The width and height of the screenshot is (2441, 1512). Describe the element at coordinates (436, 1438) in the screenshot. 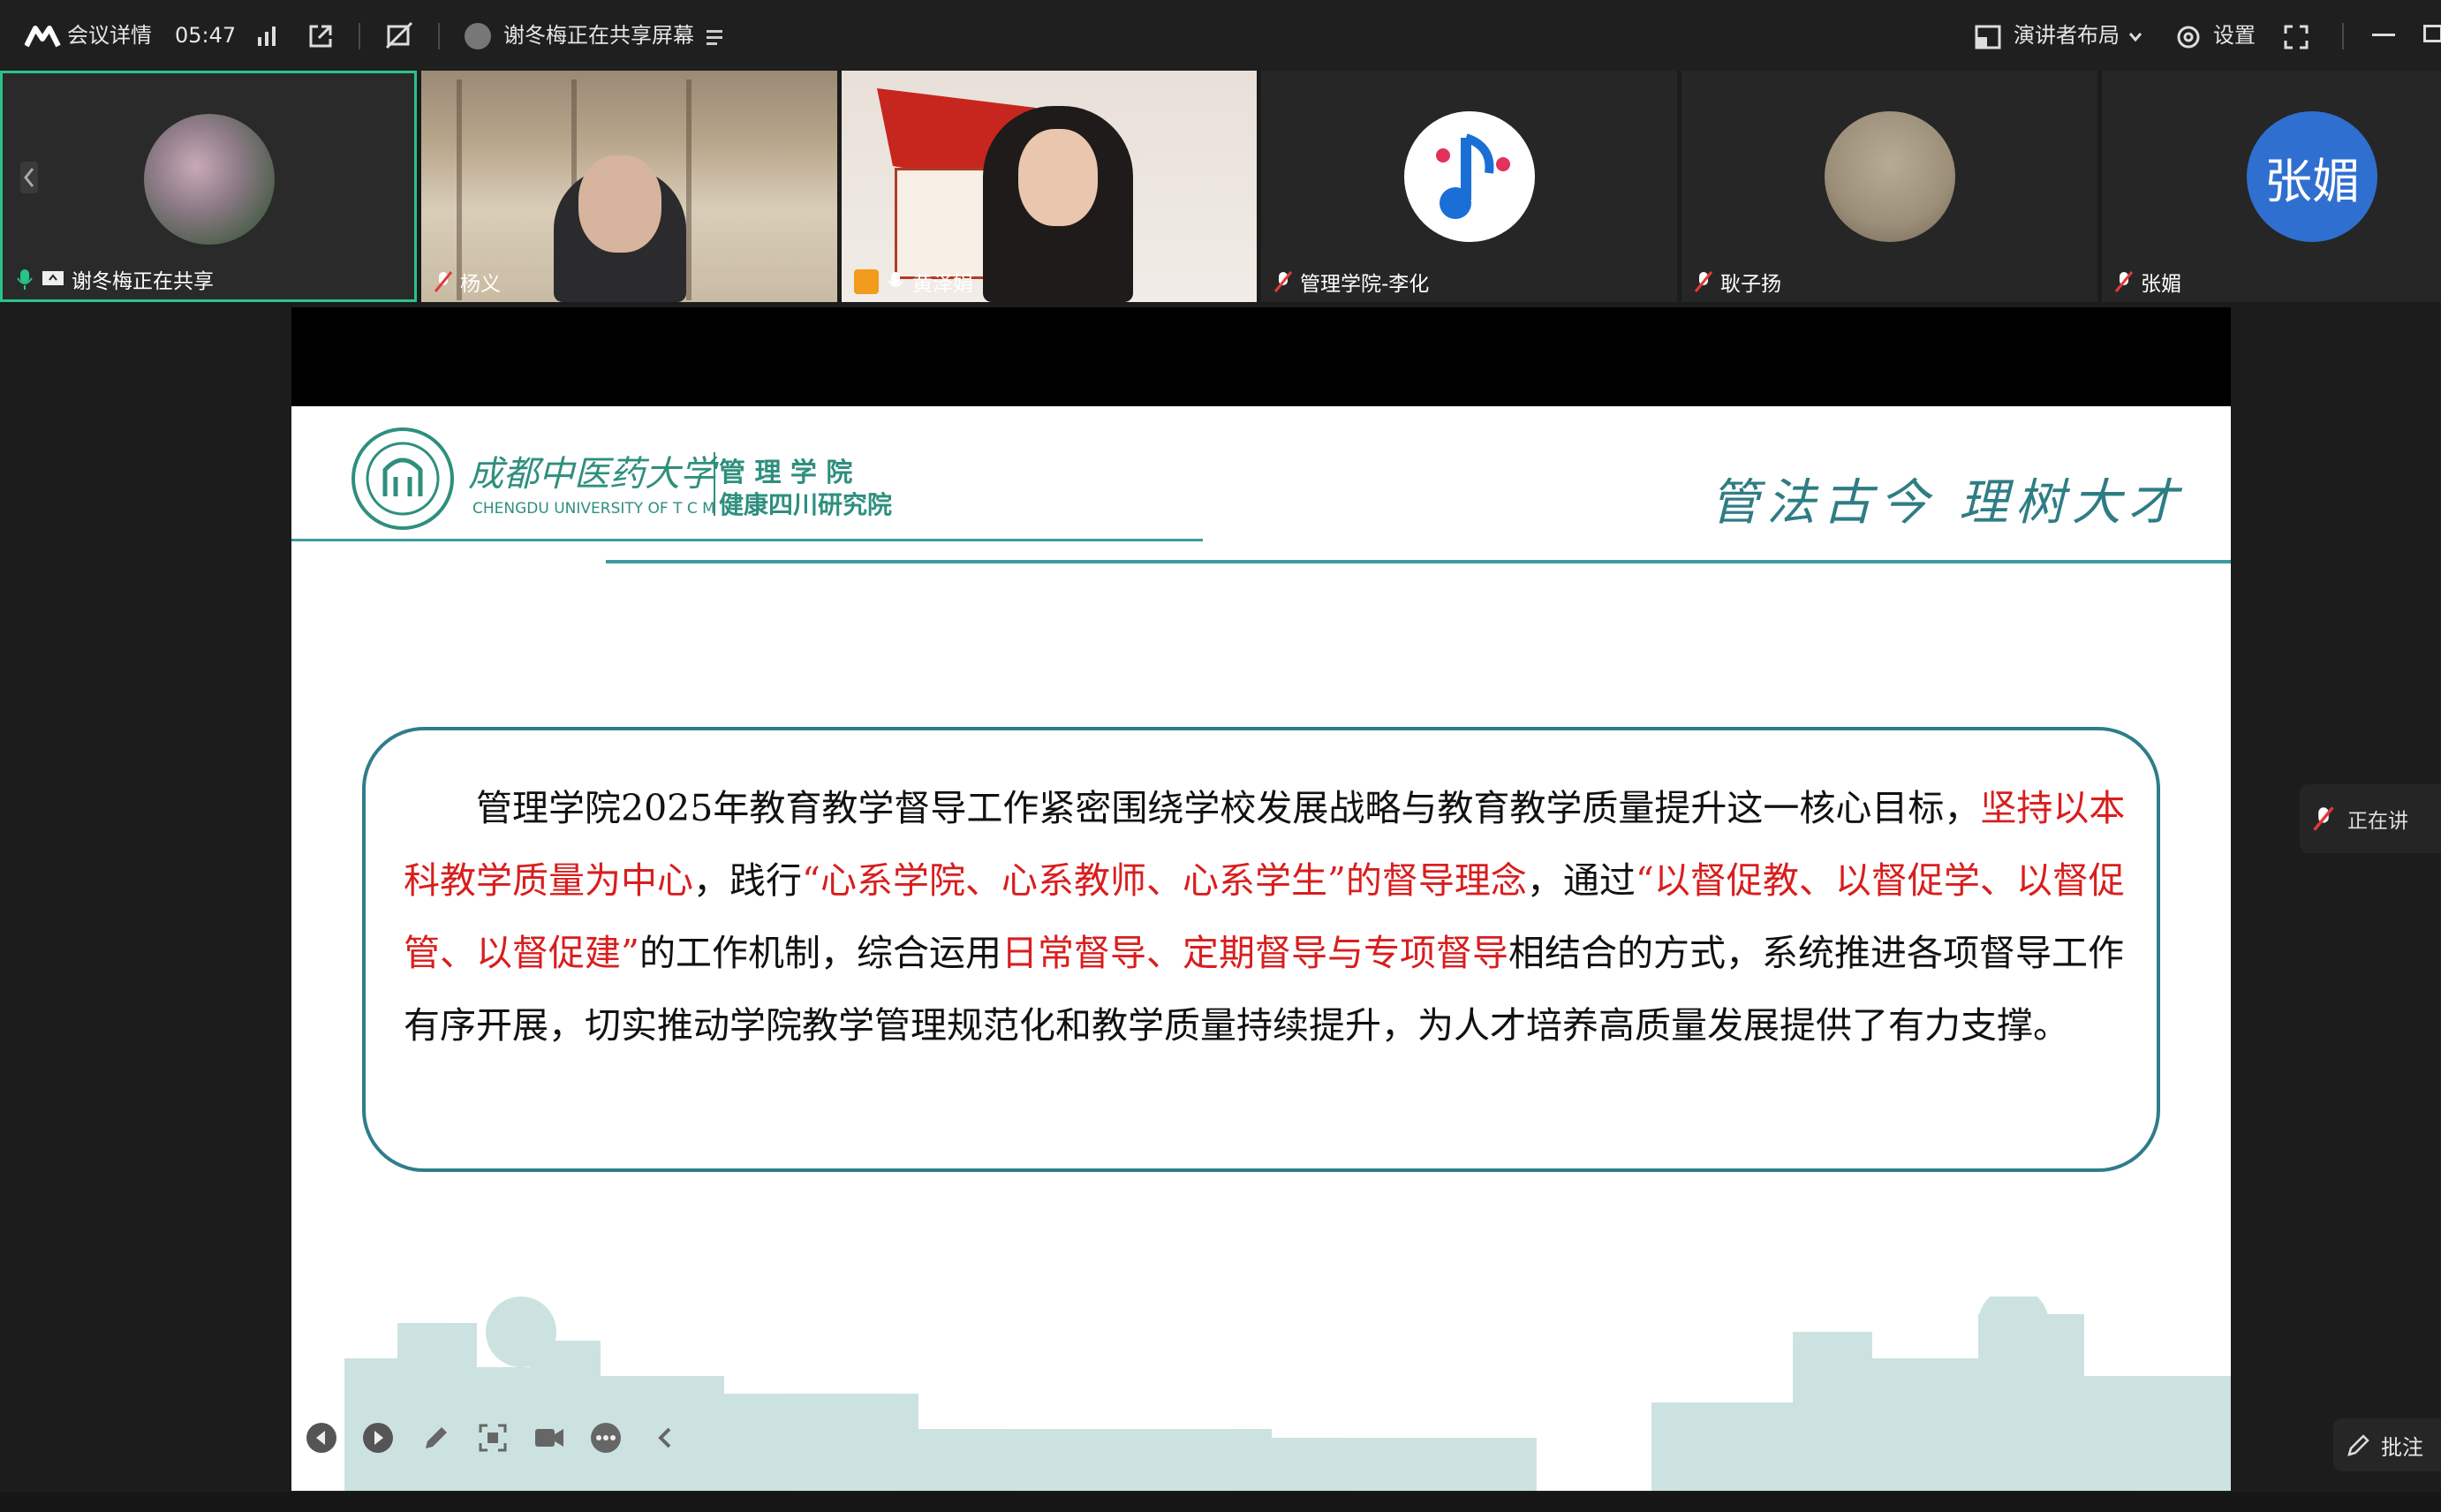

I see `pen-icon` at that location.